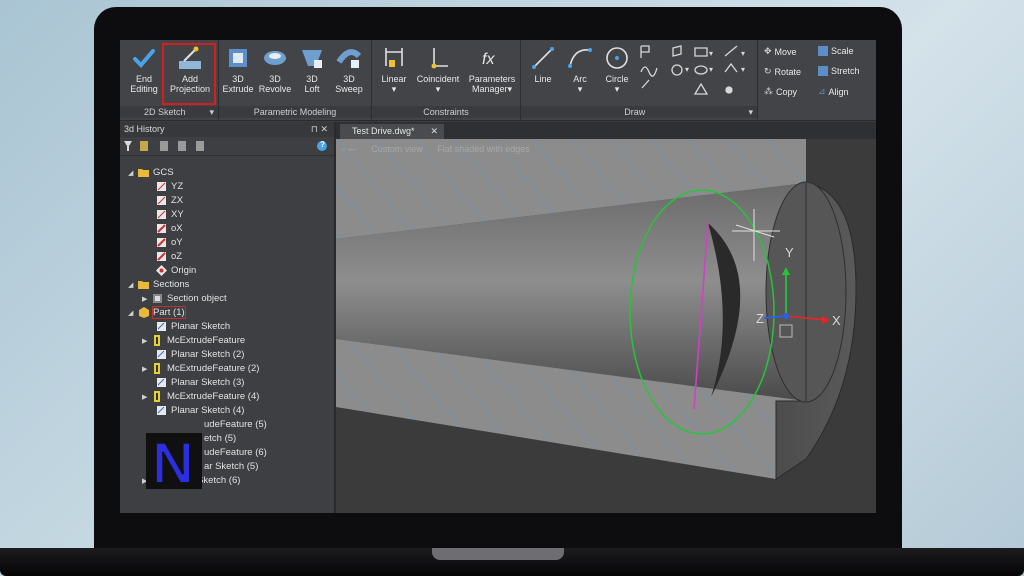  Describe the element at coordinates (836, 320) in the screenshot. I see `x-axis-label: X` at that location.